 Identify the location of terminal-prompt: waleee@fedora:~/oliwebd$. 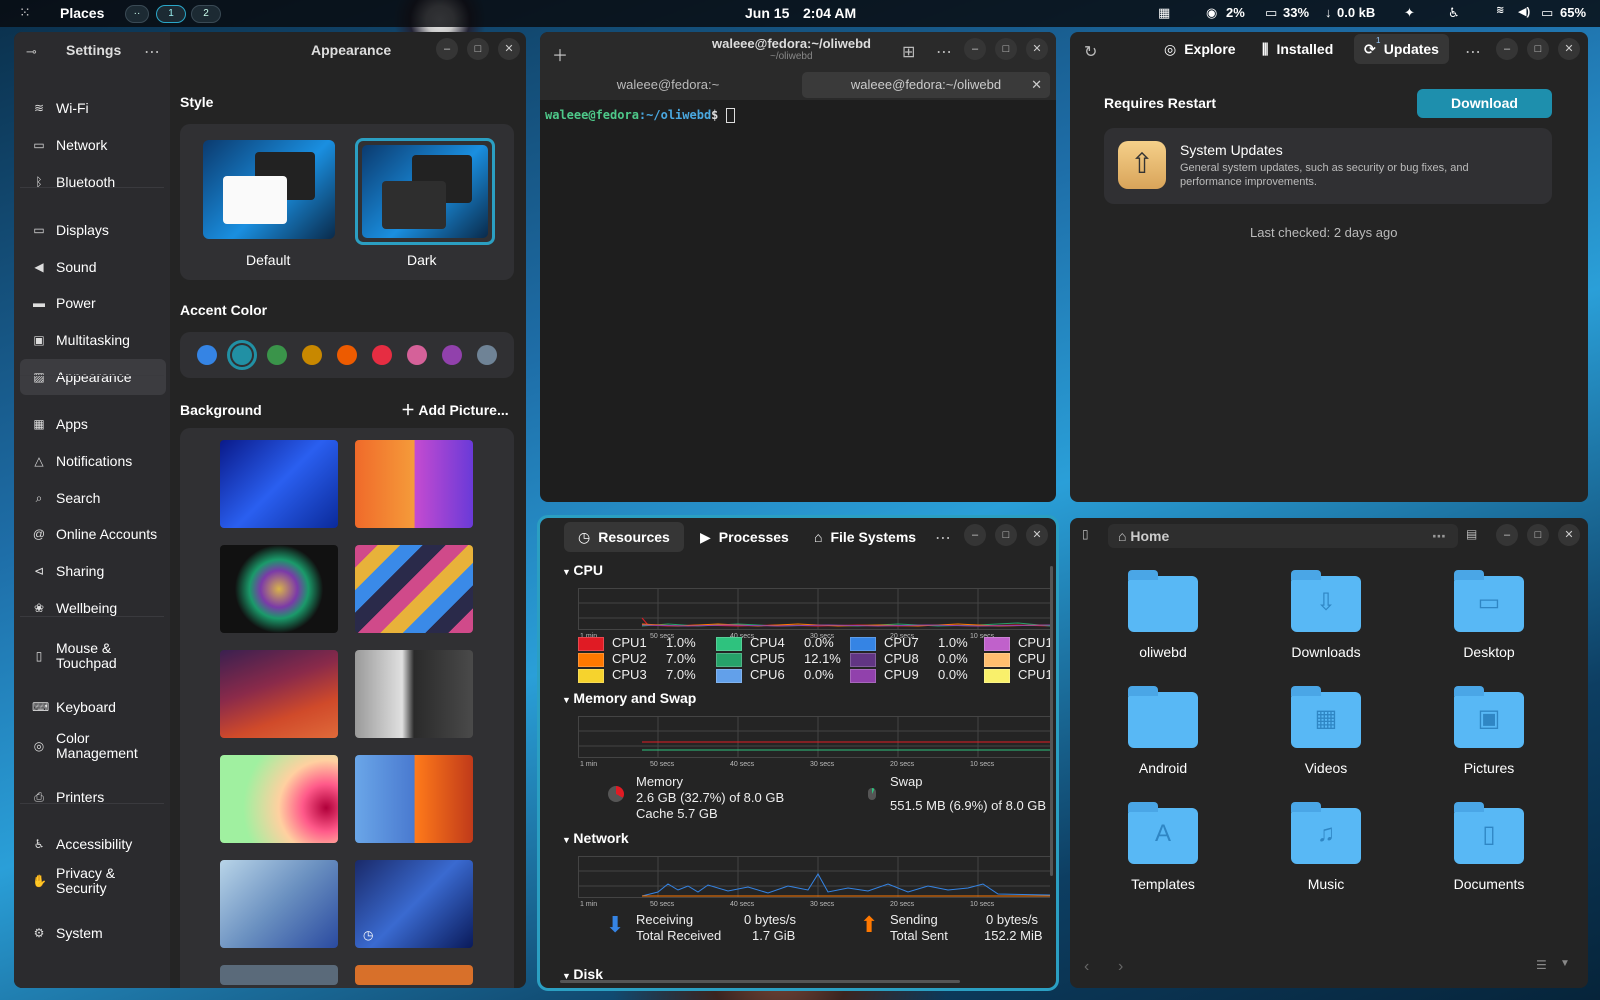
(640, 115).